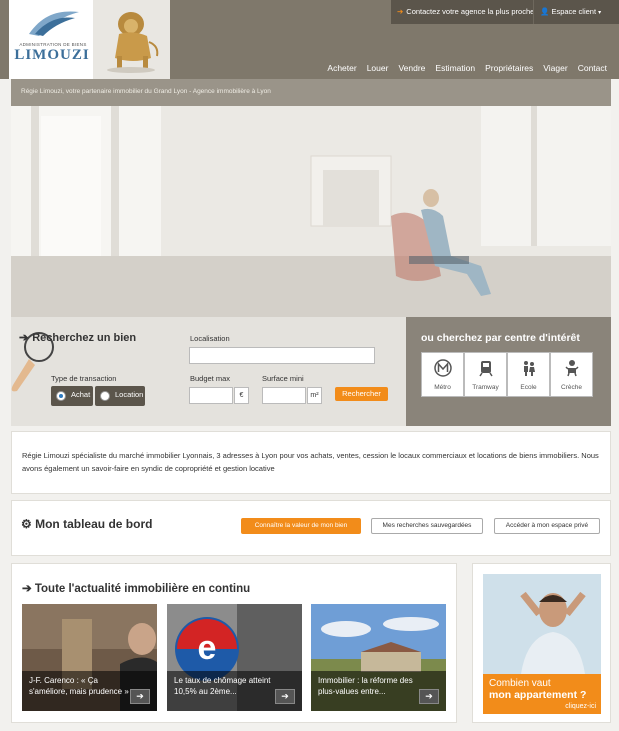  Describe the element at coordinates (572, 368) in the screenshot. I see `nursery-icon` at that location.